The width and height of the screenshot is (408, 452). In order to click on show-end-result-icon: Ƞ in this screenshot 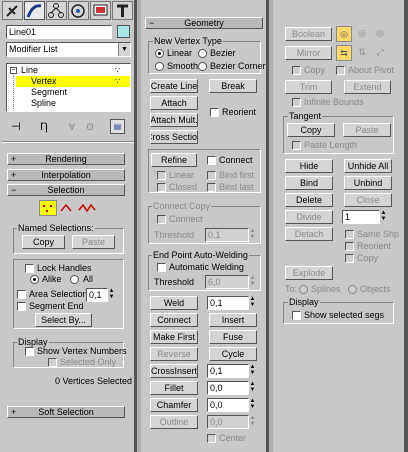, I will do `click(44, 127)`.